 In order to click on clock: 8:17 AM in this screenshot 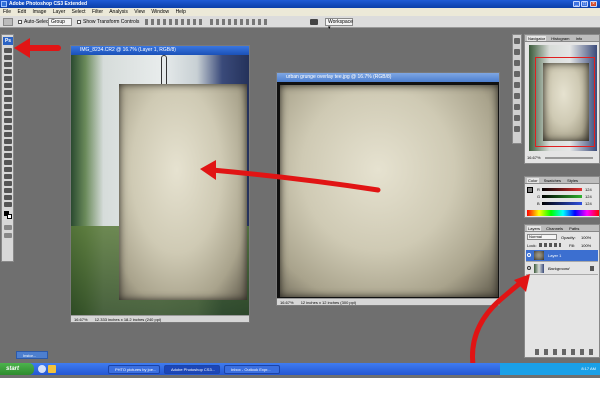, I will do `click(588, 368)`.